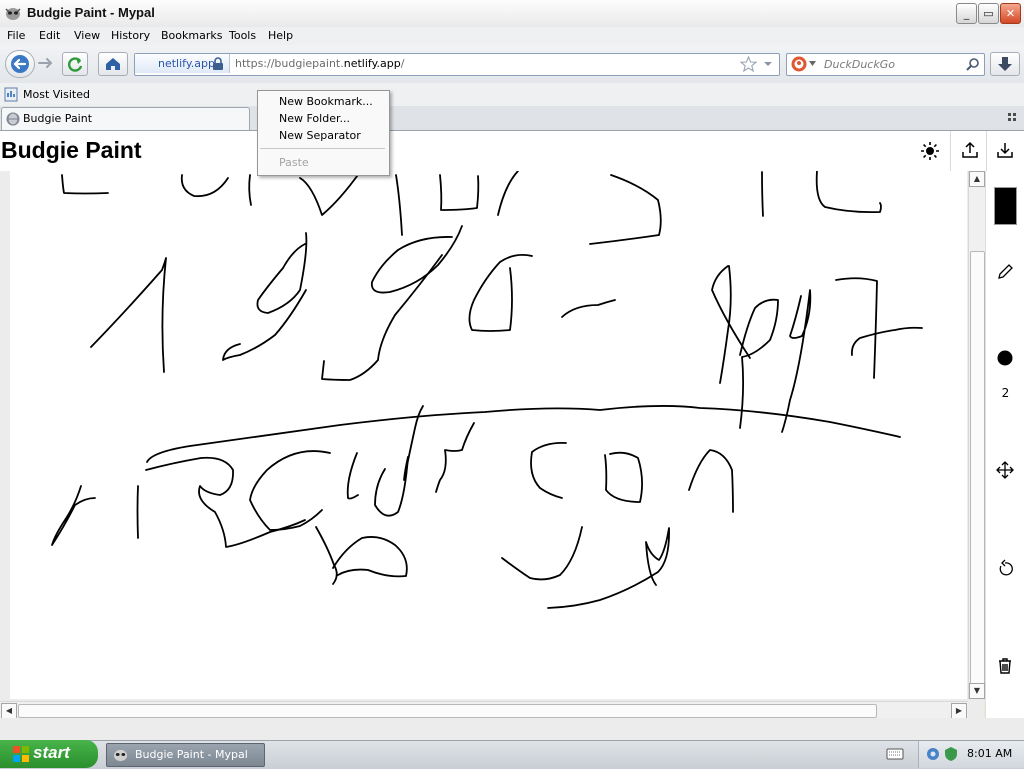 The height and width of the screenshot is (769, 1024). I want to click on downloads-button, so click(1005, 64).